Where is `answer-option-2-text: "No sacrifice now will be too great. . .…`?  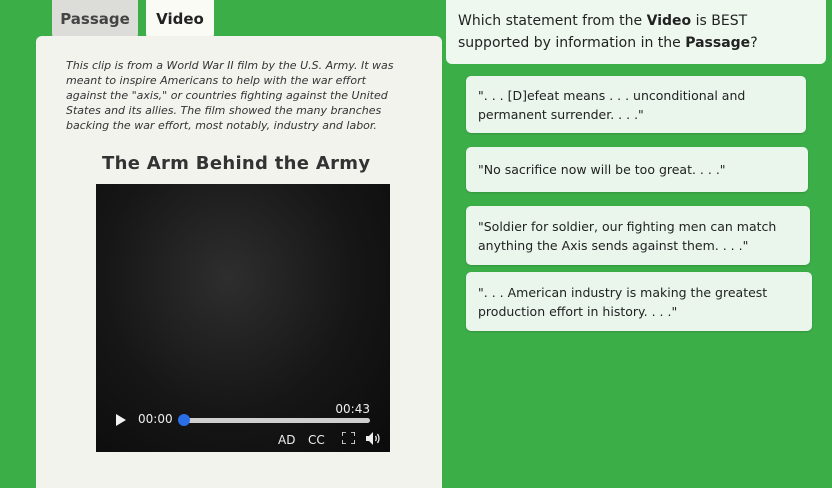 answer-option-2-text: "No sacrifice now will be too great. . .… is located at coordinates (602, 169).